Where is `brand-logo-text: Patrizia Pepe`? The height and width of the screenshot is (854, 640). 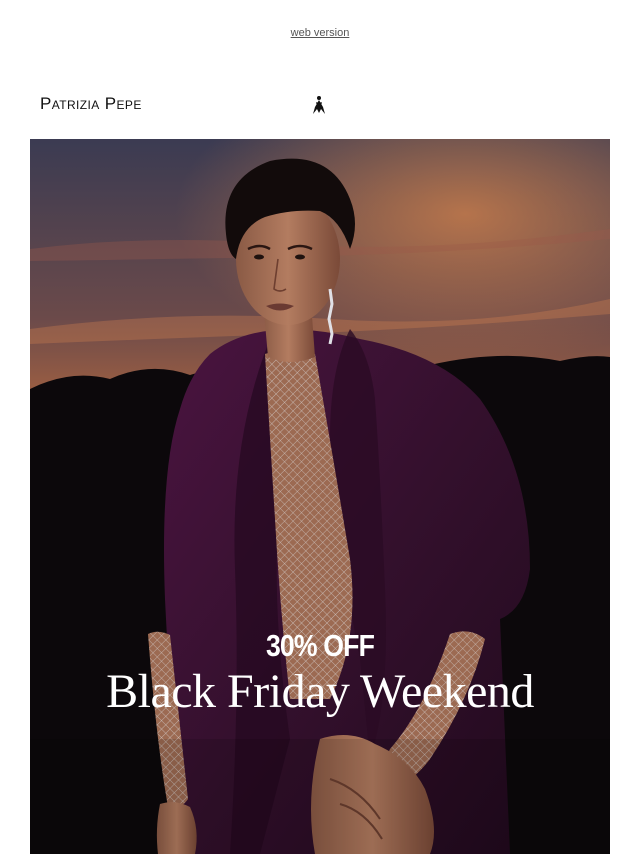 brand-logo-text: Patrizia Pepe is located at coordinates (91, 104).